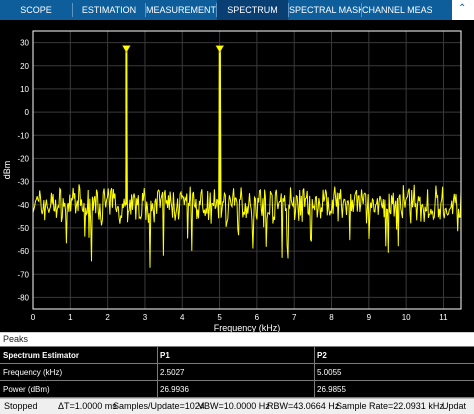 Image resolution: width=474 pixels, height=414 pixels. Describe the element at coordinates (234, 406) in the screenshot. I see `status-vbw: VBW=10.0000 Hz` at that location.